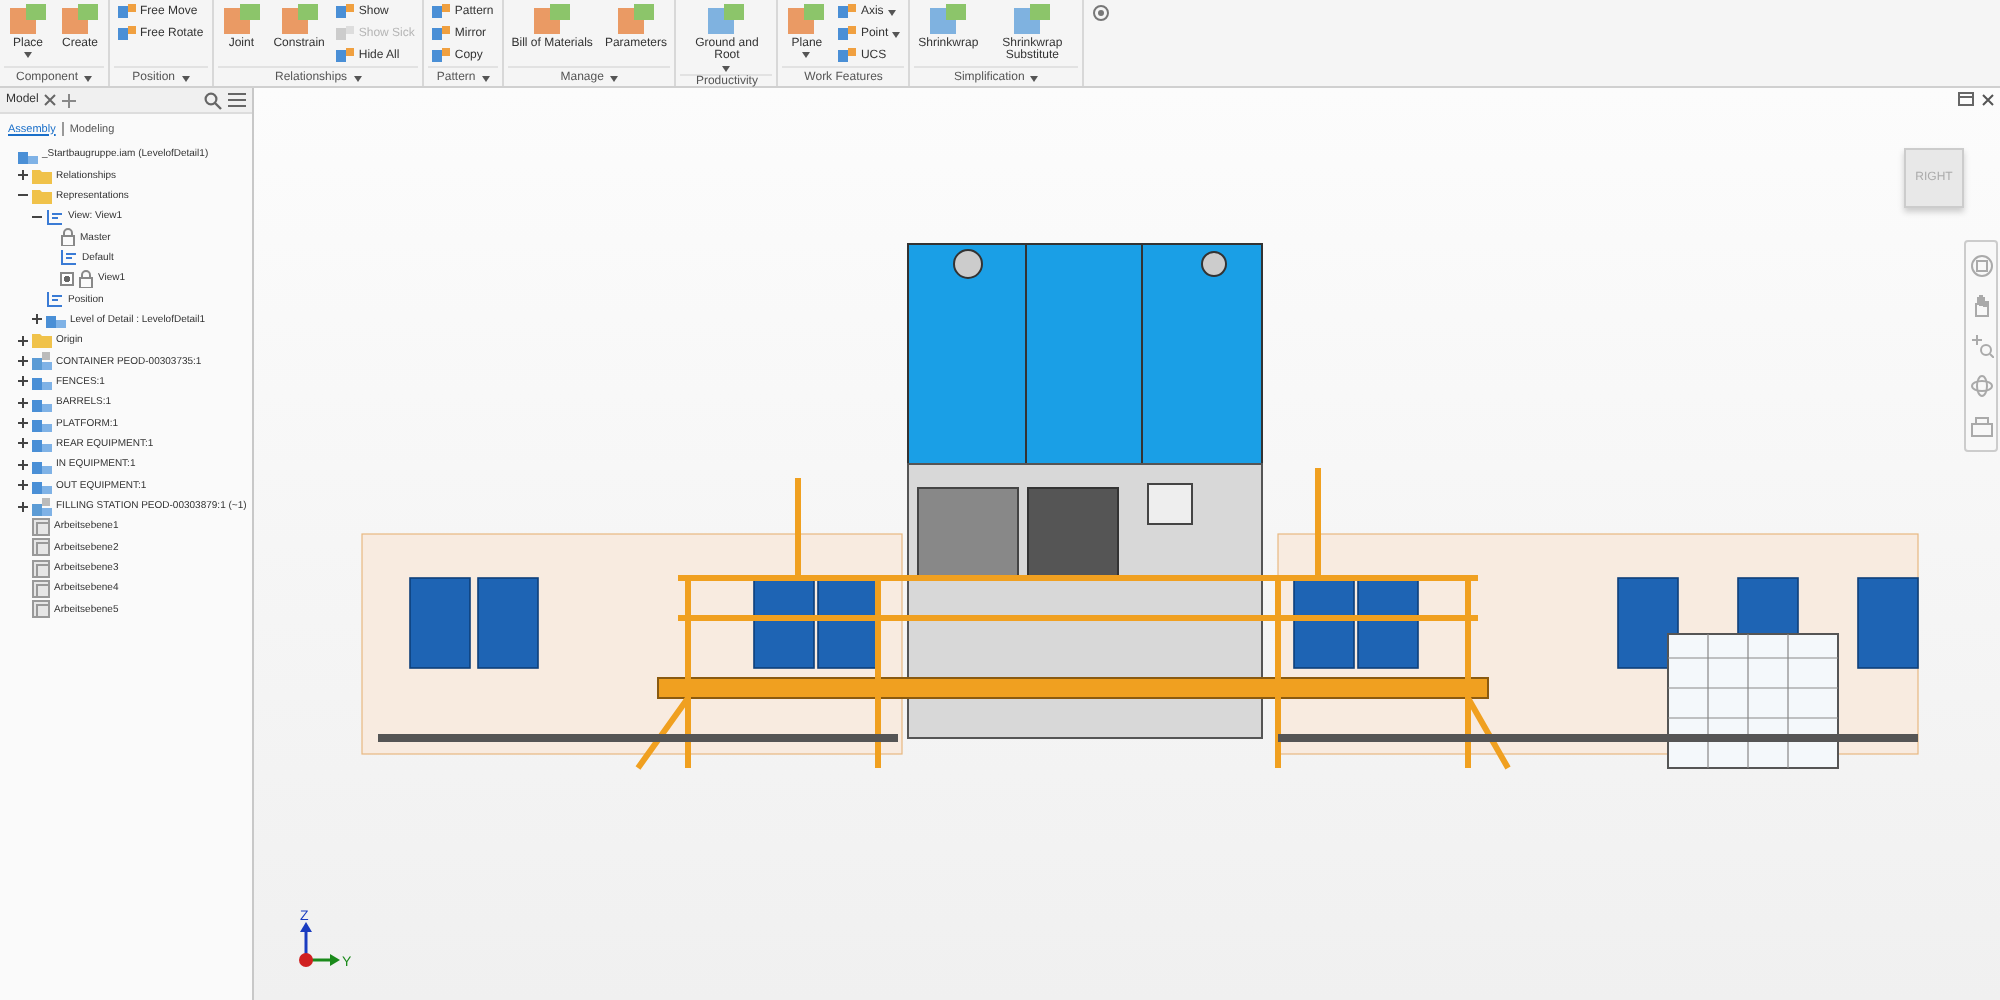 Image resolution: width=2000 pixels, height=1000 pixels. I want to click on menu-icon, so click(237, 100).